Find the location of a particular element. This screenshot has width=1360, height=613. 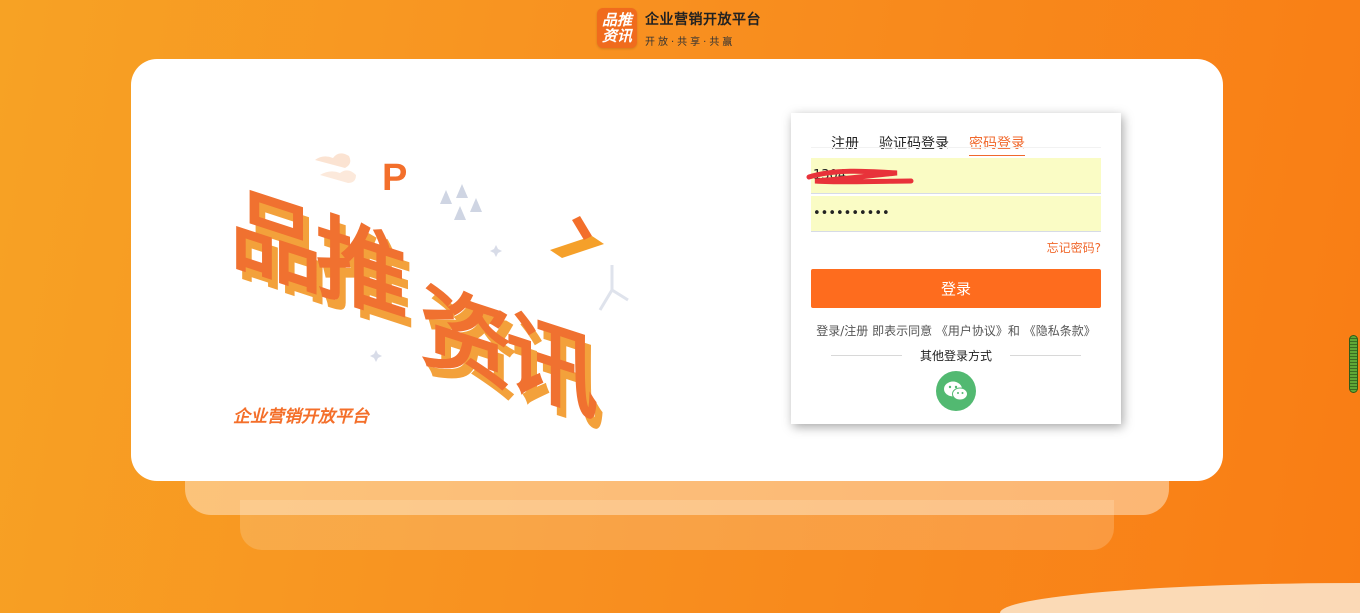

login-tabs: 注册 验证码登录 密码登录 is located at coordinates (928, 144).